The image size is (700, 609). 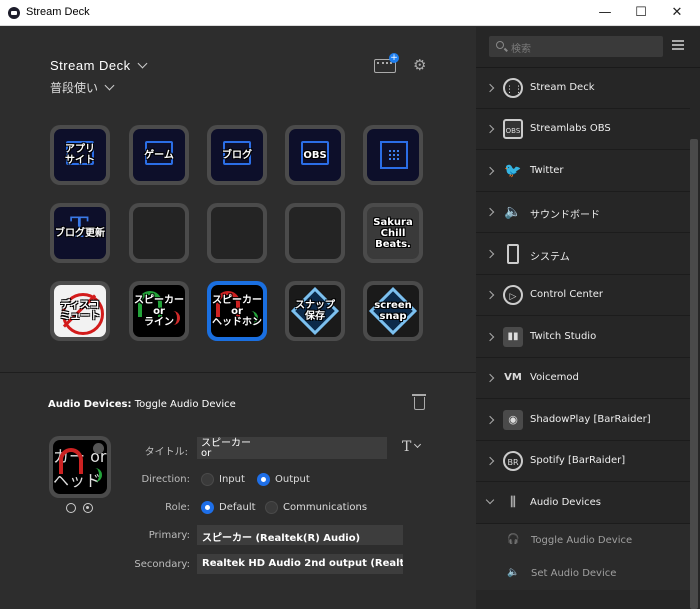 What do you see at coordinates (166, 452) in the screenshot?
I see `title-label: タイトル:` at bounding box center [166, 452].